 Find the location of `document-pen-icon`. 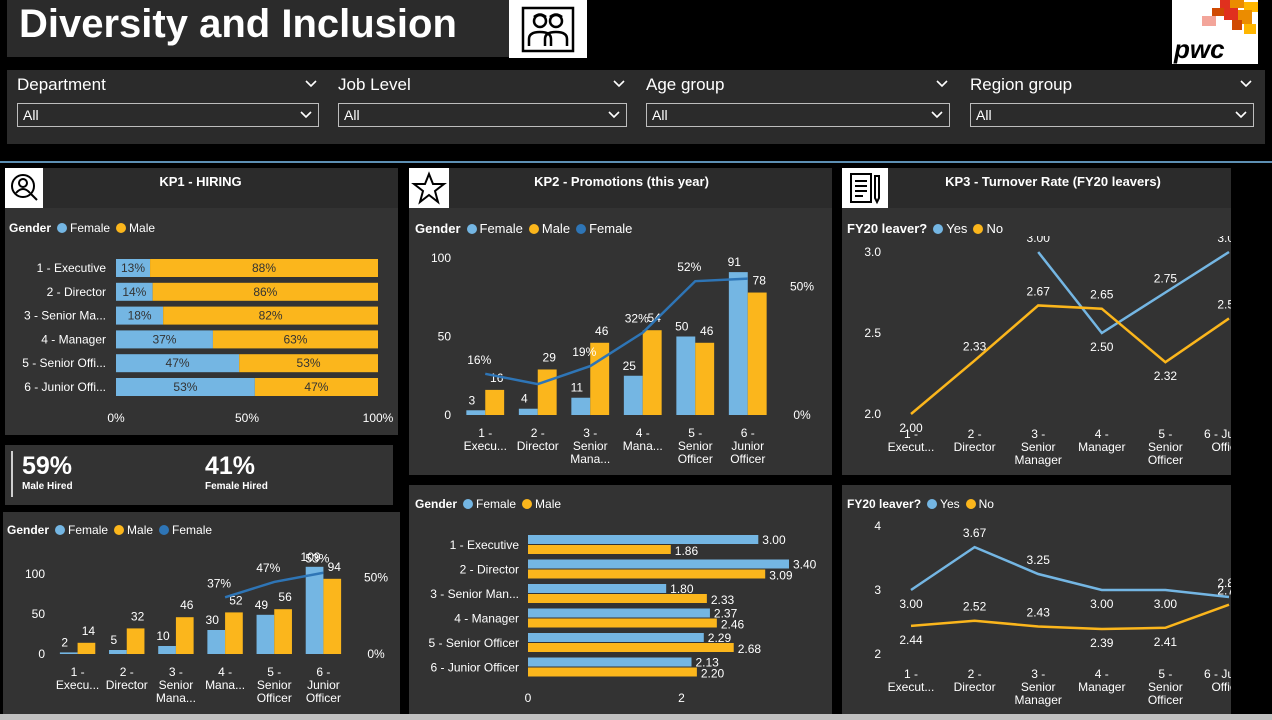

document-pen-icon is located at coordinates (865, 189).